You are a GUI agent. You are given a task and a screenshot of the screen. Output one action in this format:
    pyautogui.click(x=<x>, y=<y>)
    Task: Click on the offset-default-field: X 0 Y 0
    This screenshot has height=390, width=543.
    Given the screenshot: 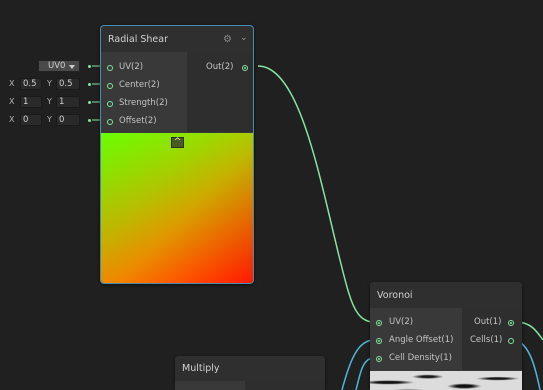 What is the action you would take?
    pyautogui.click(x=49, y=120)
    